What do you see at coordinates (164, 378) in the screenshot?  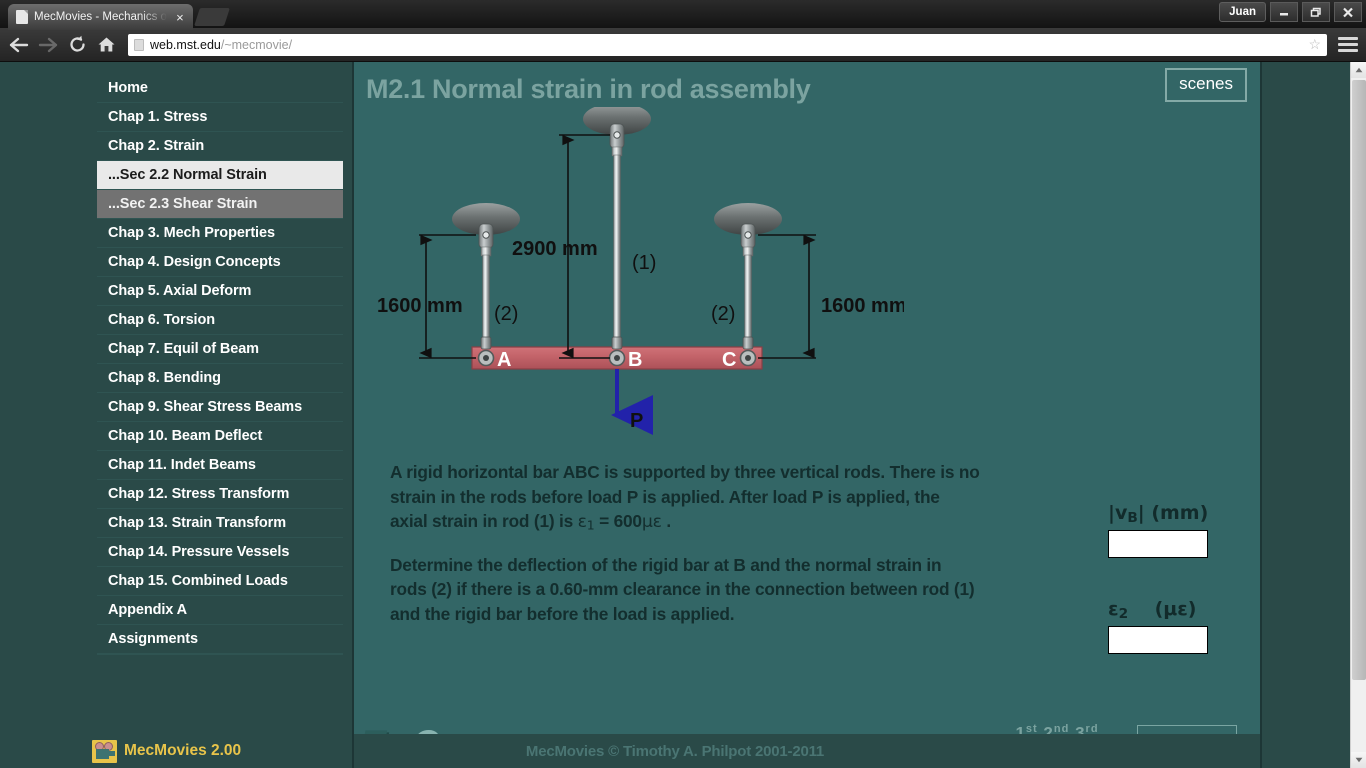 I see `sidebar-item-label: Chap 8. Bending` at bounding box center [164, 378].